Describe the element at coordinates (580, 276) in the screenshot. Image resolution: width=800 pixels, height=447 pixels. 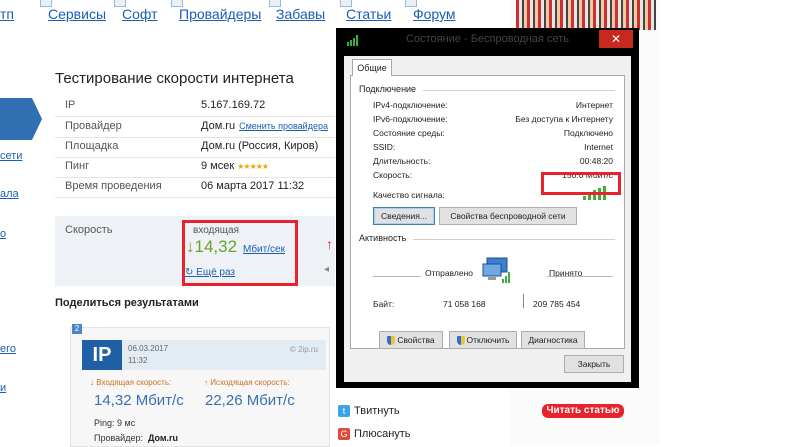
I see `activity-line` at that location.